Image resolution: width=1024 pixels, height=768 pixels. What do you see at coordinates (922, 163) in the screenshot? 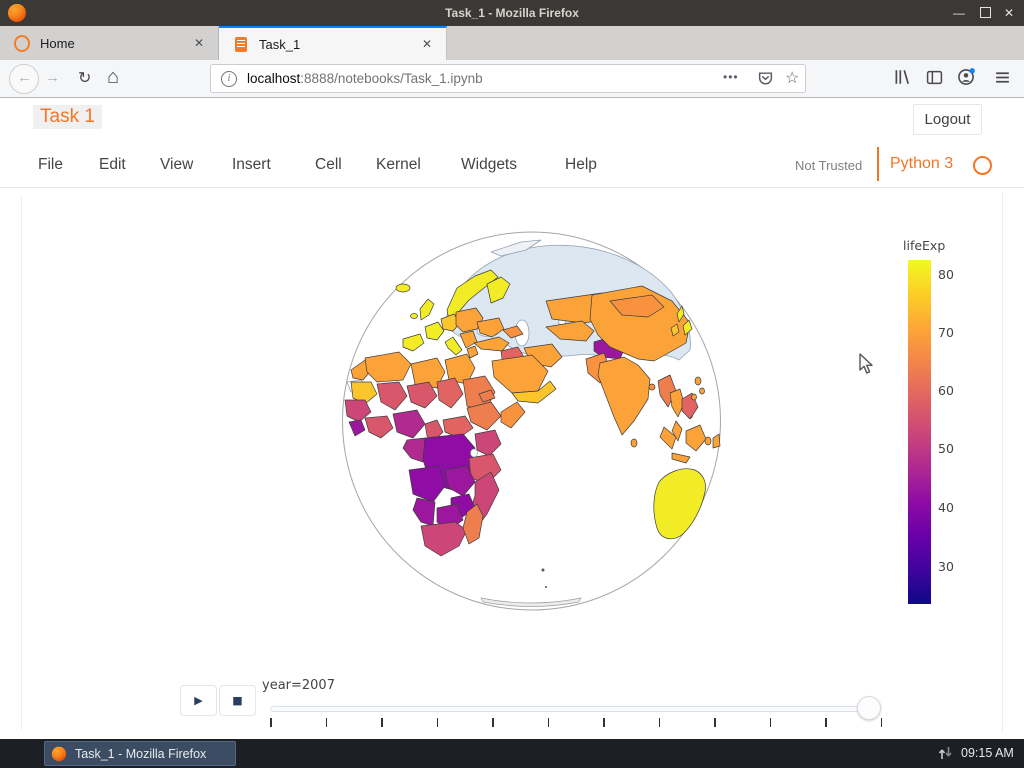
I see `kernel-name: Python 3` at bounding box center [922, 163].